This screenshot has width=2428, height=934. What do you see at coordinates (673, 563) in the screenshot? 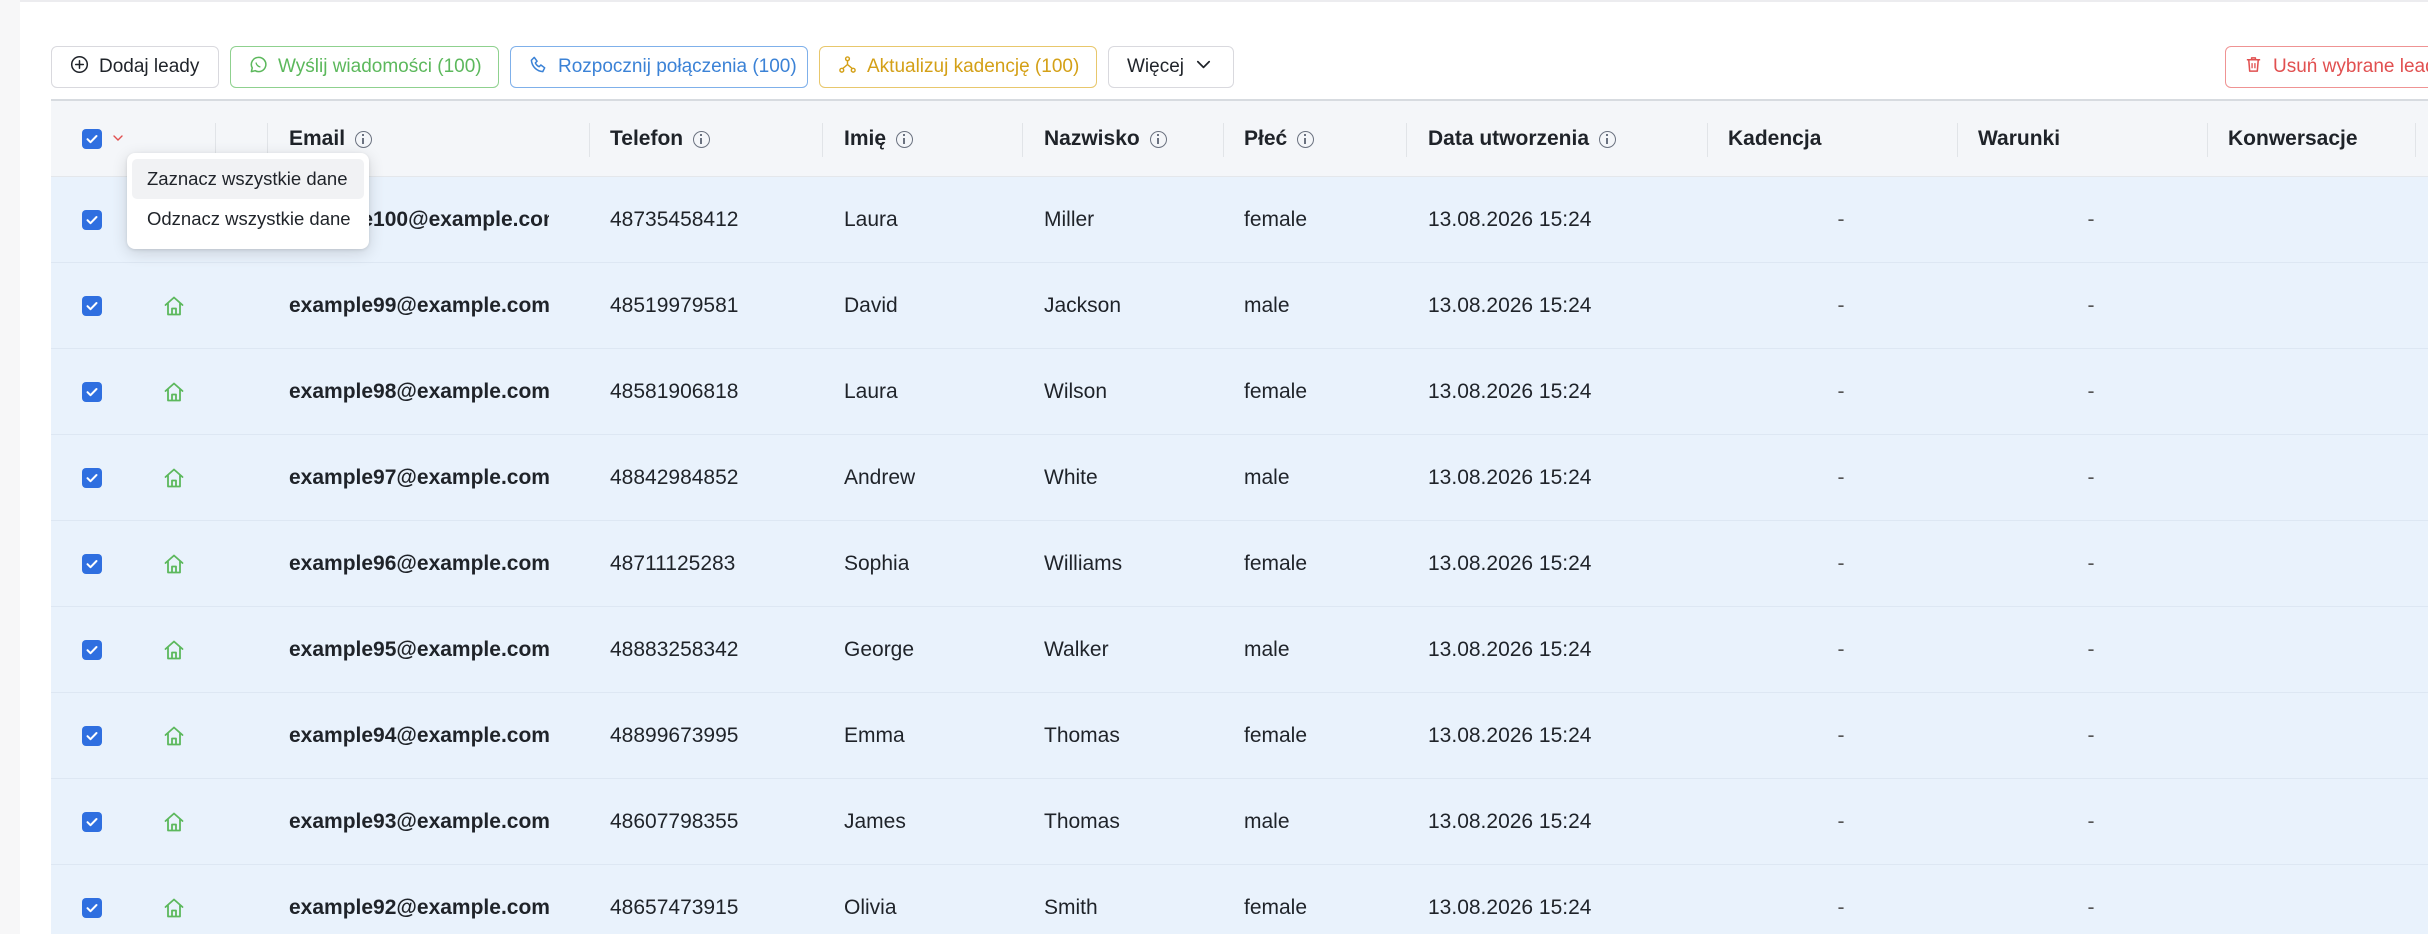
I see `cell-phone: 48711125283` at bounding box center [673, 563].